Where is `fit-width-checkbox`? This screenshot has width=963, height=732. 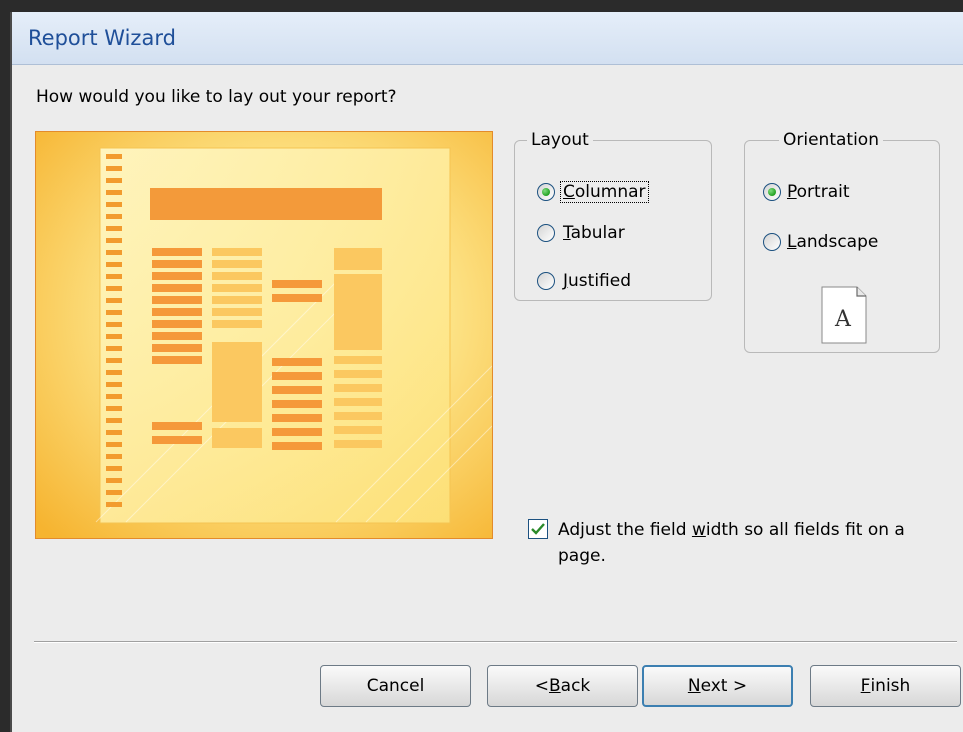
fit-width-checkbox is located at coordinates (538, 529).